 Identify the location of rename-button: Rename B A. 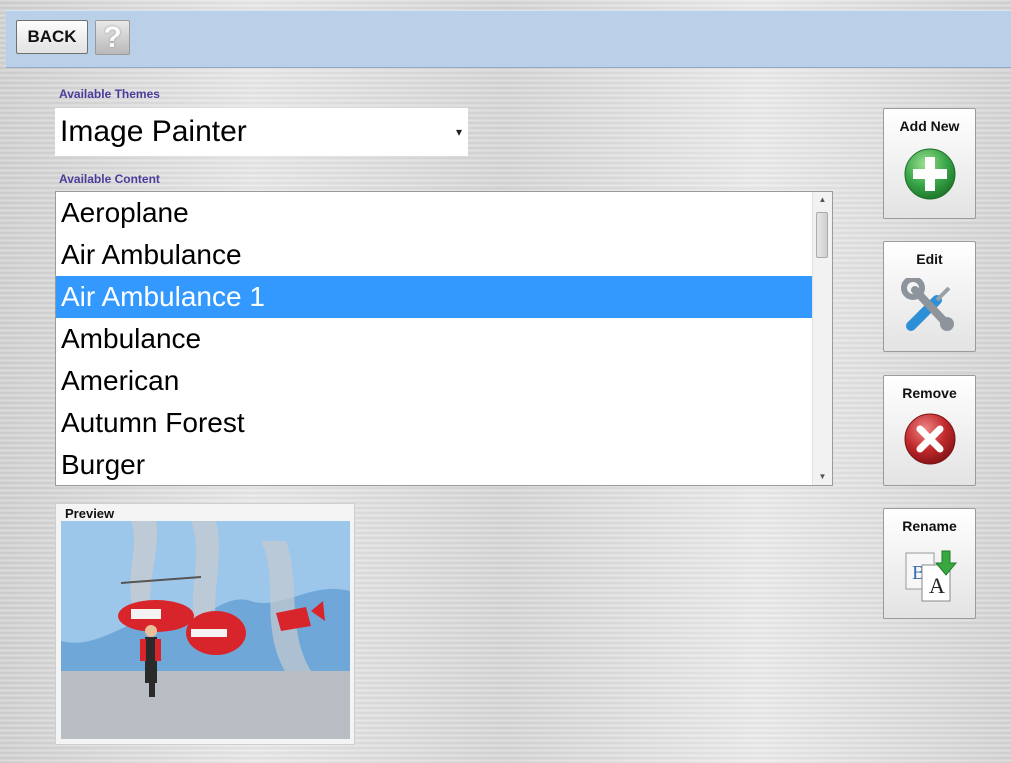
(929, 563).